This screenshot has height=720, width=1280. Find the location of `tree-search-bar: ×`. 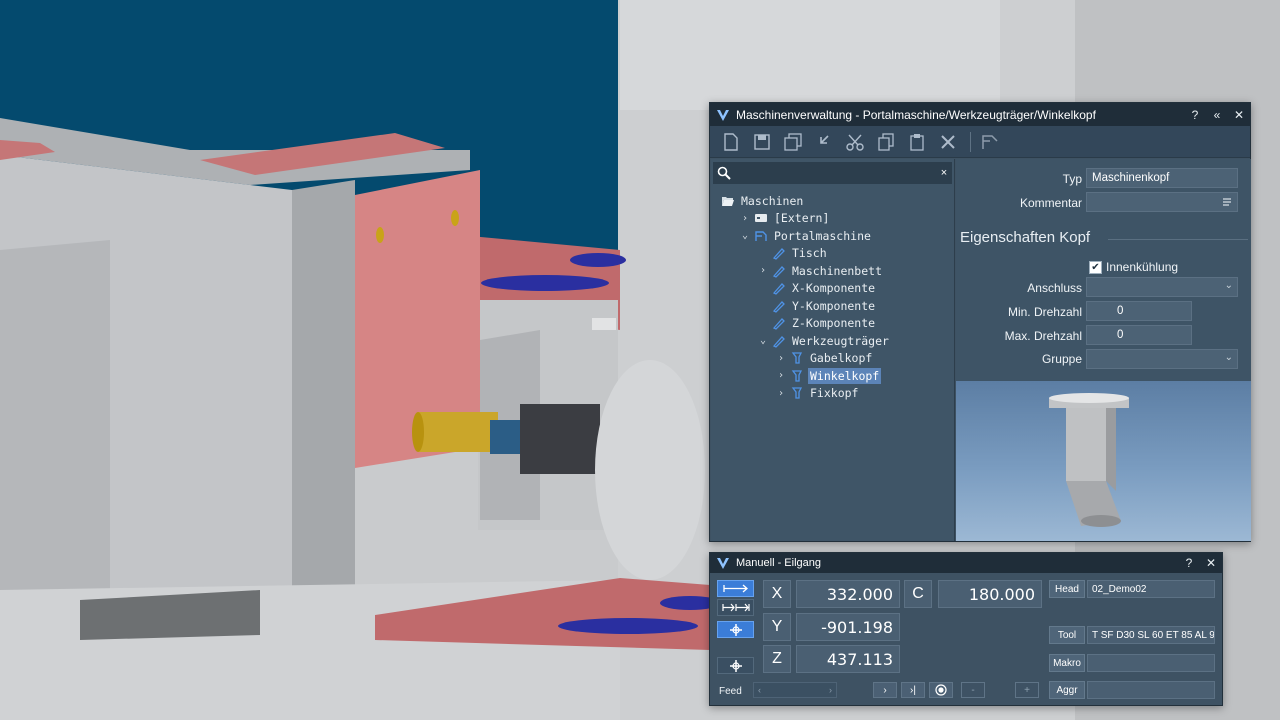

tree-search-bar: × is located at coordinates (832, 173).